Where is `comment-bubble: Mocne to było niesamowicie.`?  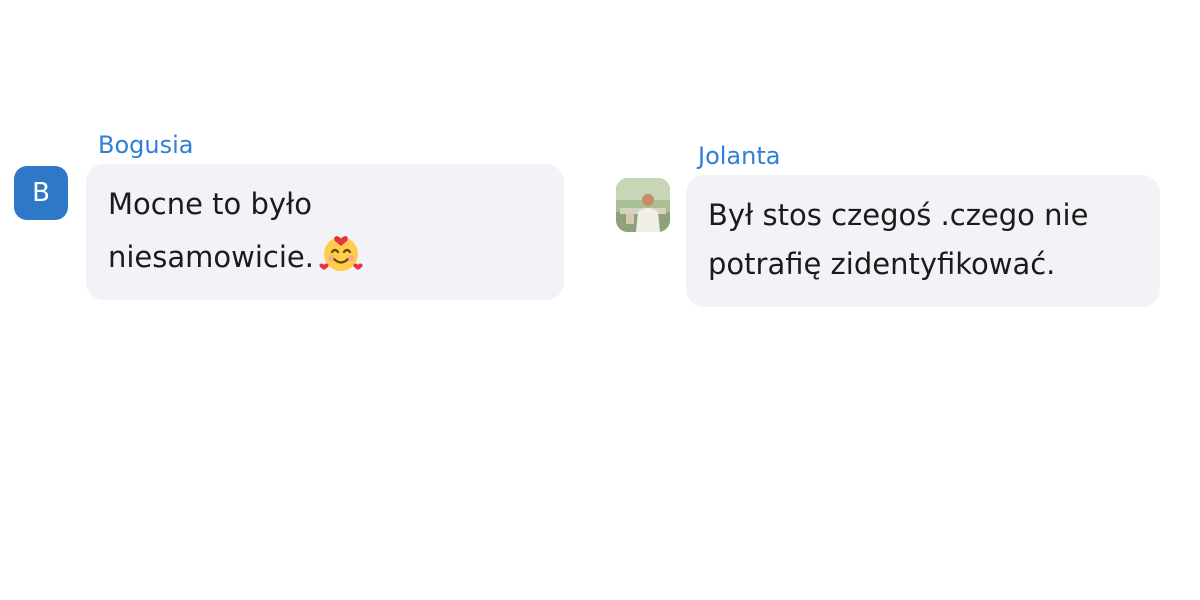
comment-bubble: Mocne to było niesamowicie. is located at coordinates (325, 232).